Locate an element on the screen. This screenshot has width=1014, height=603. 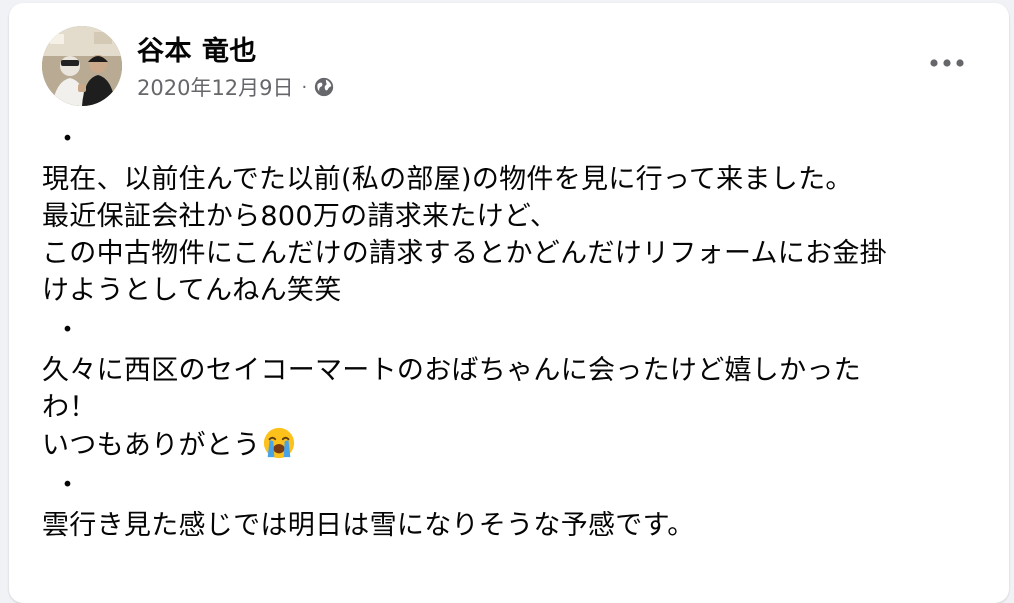
more-options-button is located at coordinates (947, 63).